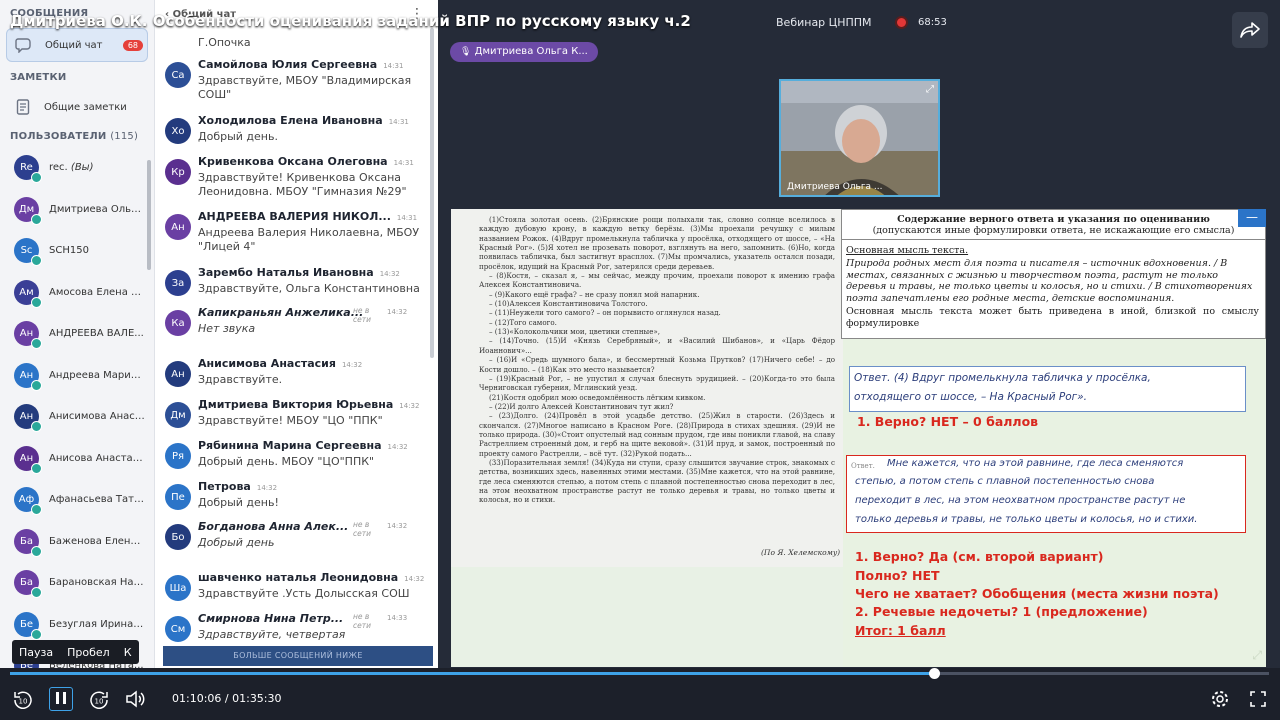 The width and height of the screenshot is (1280, 720). What do you see at coordinates (28, 293) in the screenshot?
I see `avatar: Ам` at bounding box center [28, 293].